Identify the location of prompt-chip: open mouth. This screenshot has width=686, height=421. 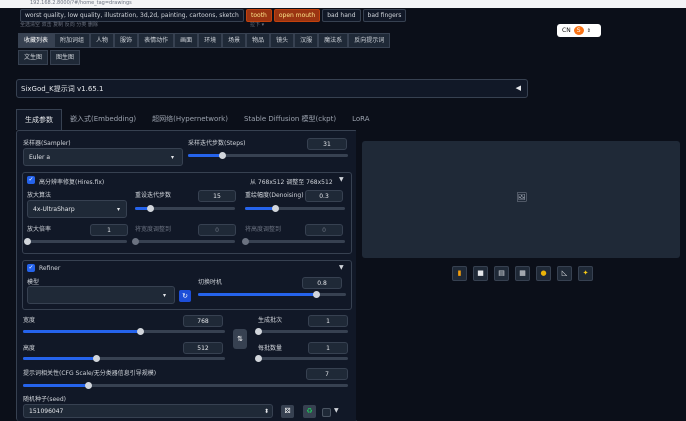
(297, 15).